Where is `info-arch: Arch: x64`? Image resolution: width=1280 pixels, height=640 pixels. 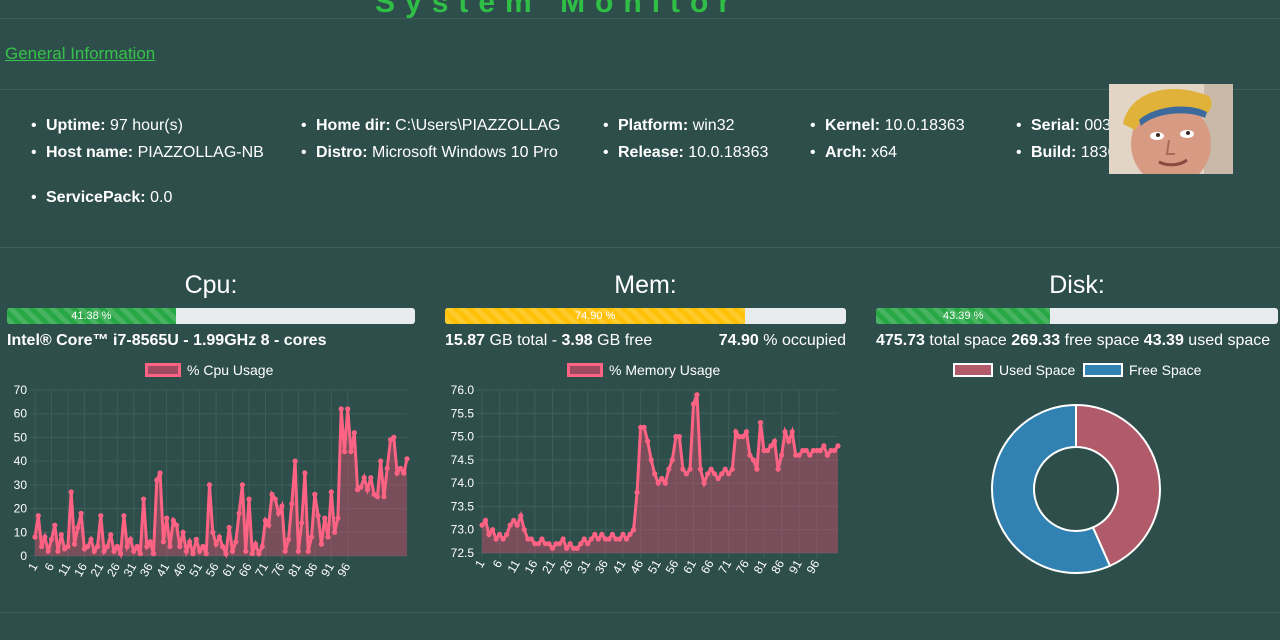
info-arch: Arch: x64 is located at coordinates (853, 153).